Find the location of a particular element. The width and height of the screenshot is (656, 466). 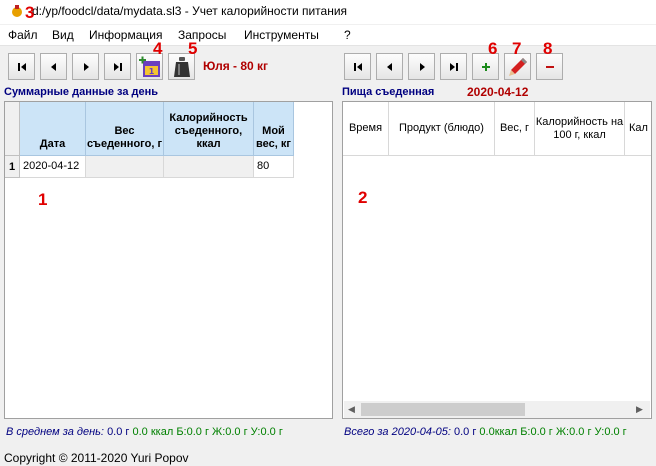

grid-corner is located at coordinates (12, 129).